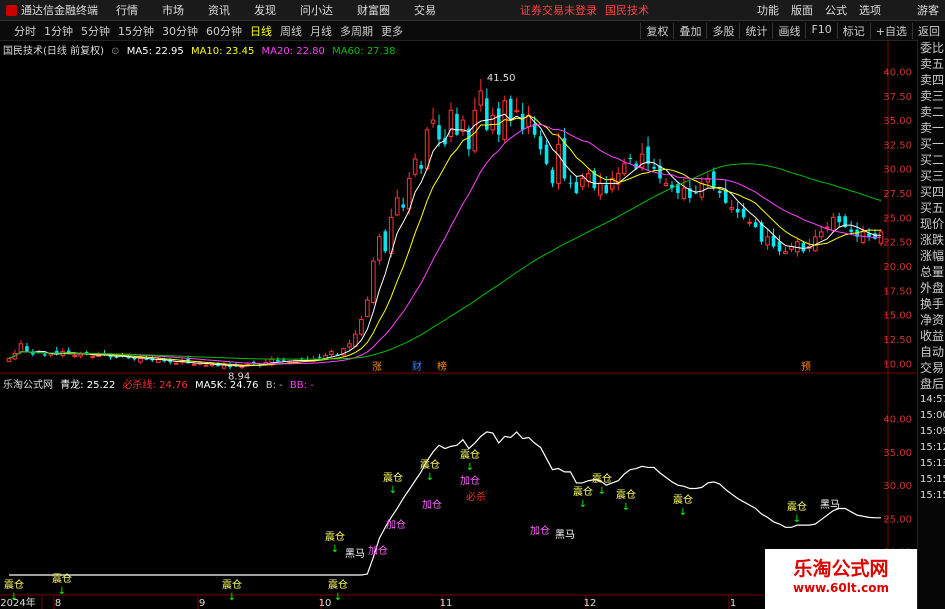 This screenshot has width=945, height=609. Describe the element at coordinates (316, 10) in the screenshot. I see `menu-ask: 问小达` at that location.